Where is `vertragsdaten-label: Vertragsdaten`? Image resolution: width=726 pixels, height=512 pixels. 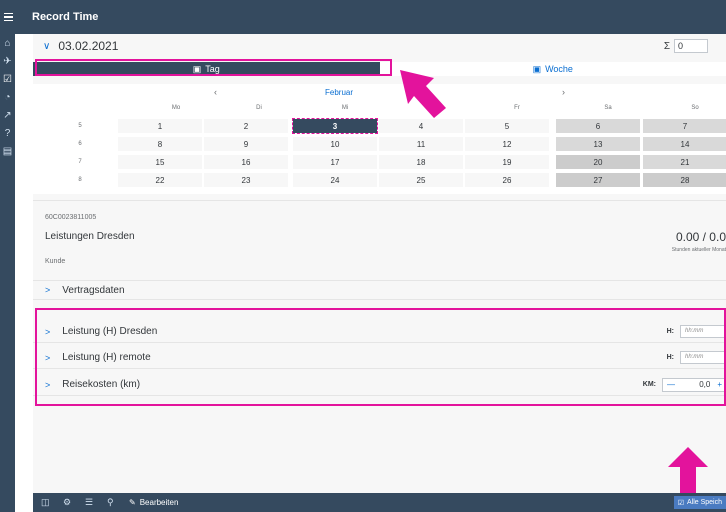 vertragsdaten-label: Vertragsdaten is located at coordinates (93, 290).